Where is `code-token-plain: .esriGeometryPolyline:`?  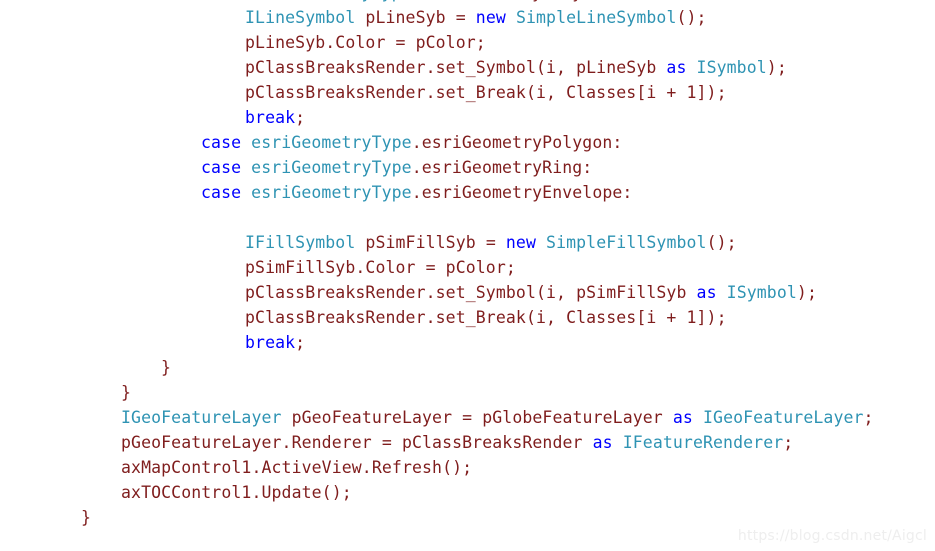
code-token-plain: .esriGeometryPolyline: is located at coordinates (522, 1).